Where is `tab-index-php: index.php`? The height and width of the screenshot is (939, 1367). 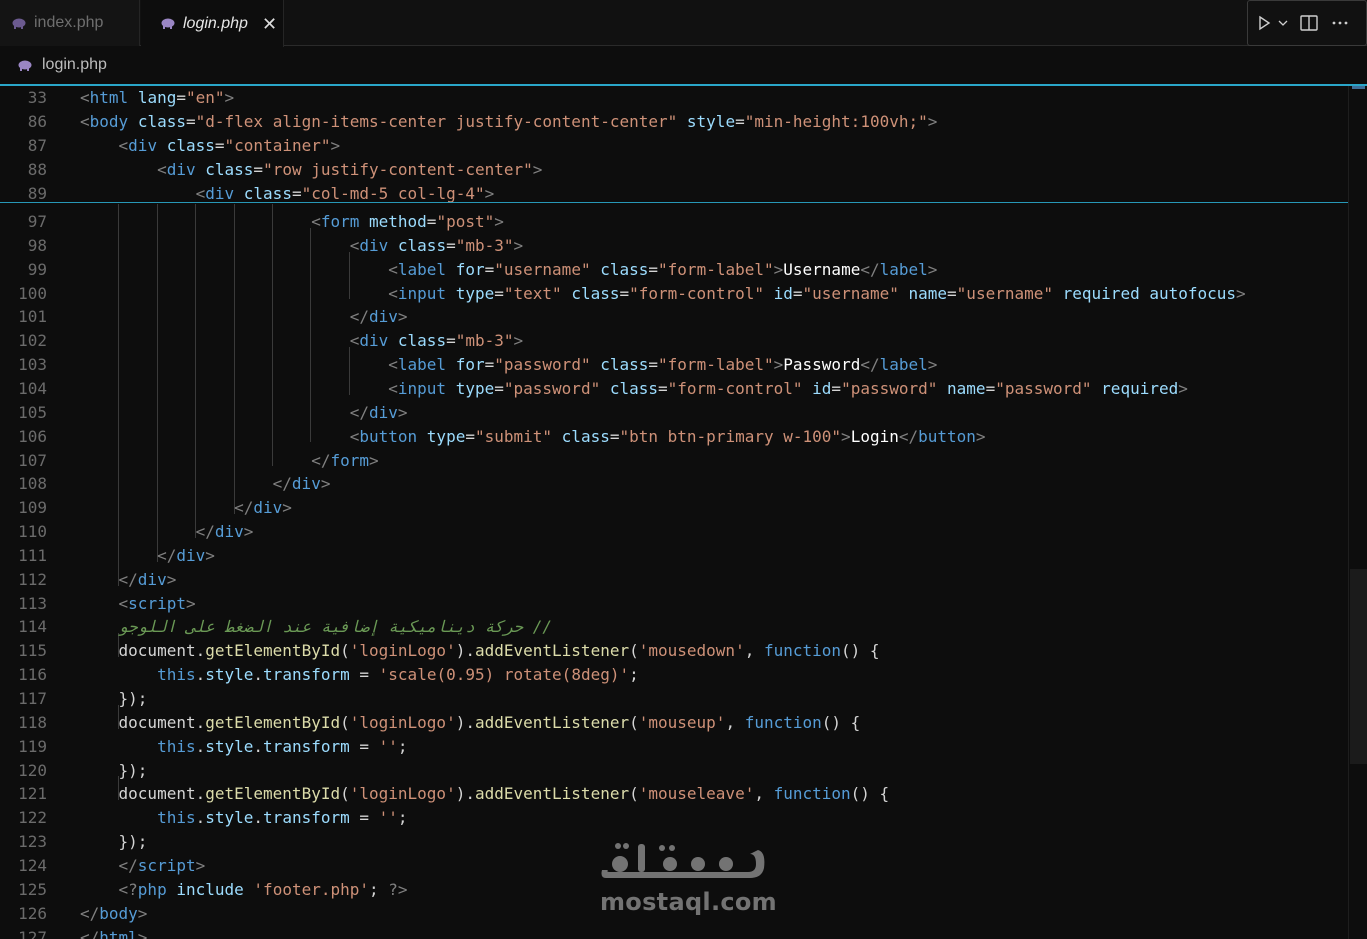 tab-index-php: index.php is located at coordinates (70, 23).